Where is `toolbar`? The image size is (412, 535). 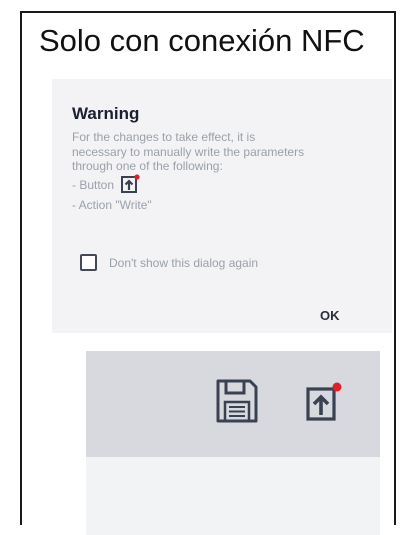 toolbar is located at coordinates (233, 404).